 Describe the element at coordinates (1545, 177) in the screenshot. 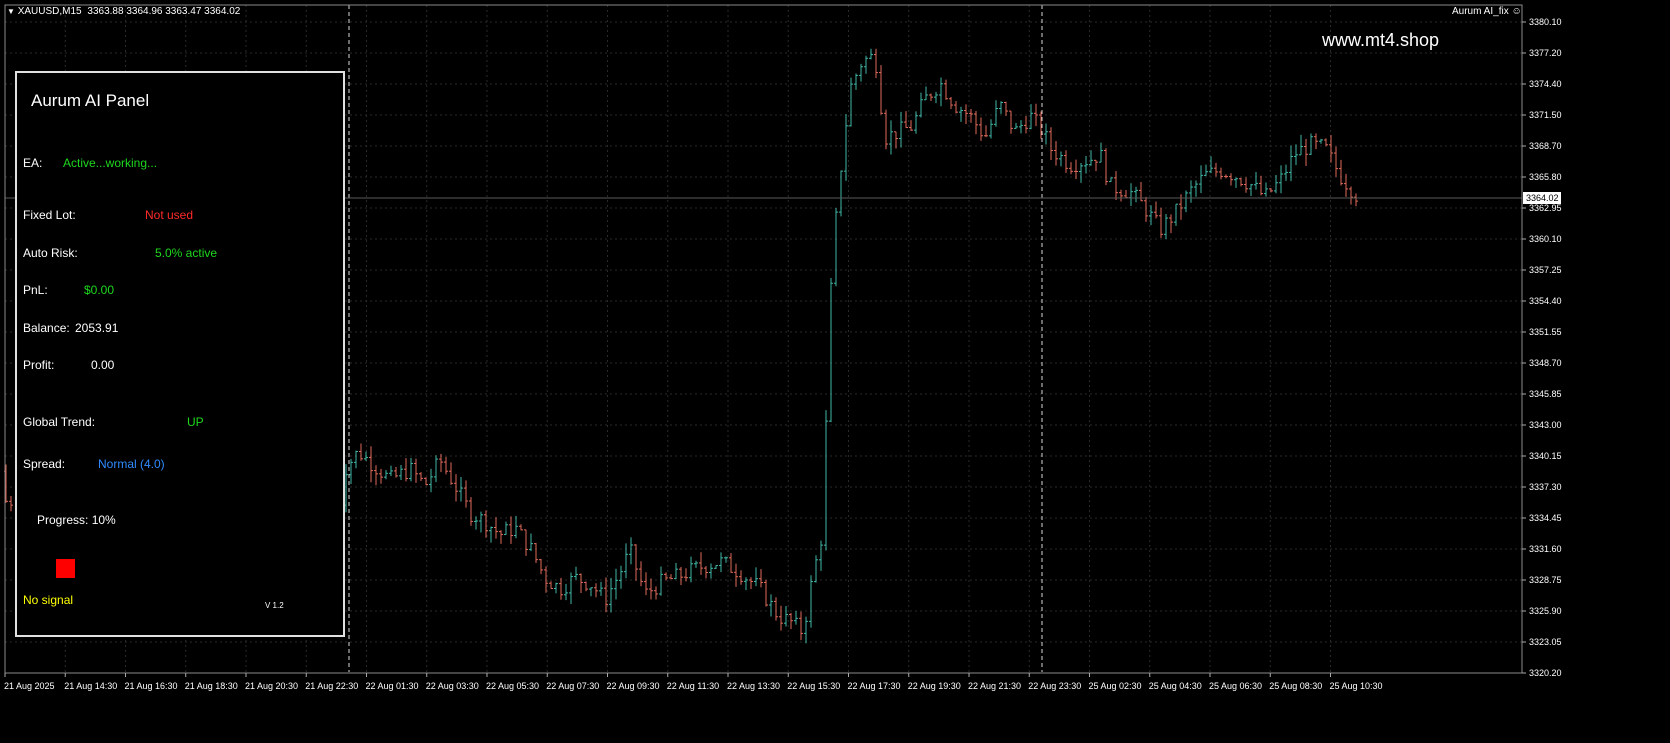

I see `price-tick-label: 3365.80` at that location.